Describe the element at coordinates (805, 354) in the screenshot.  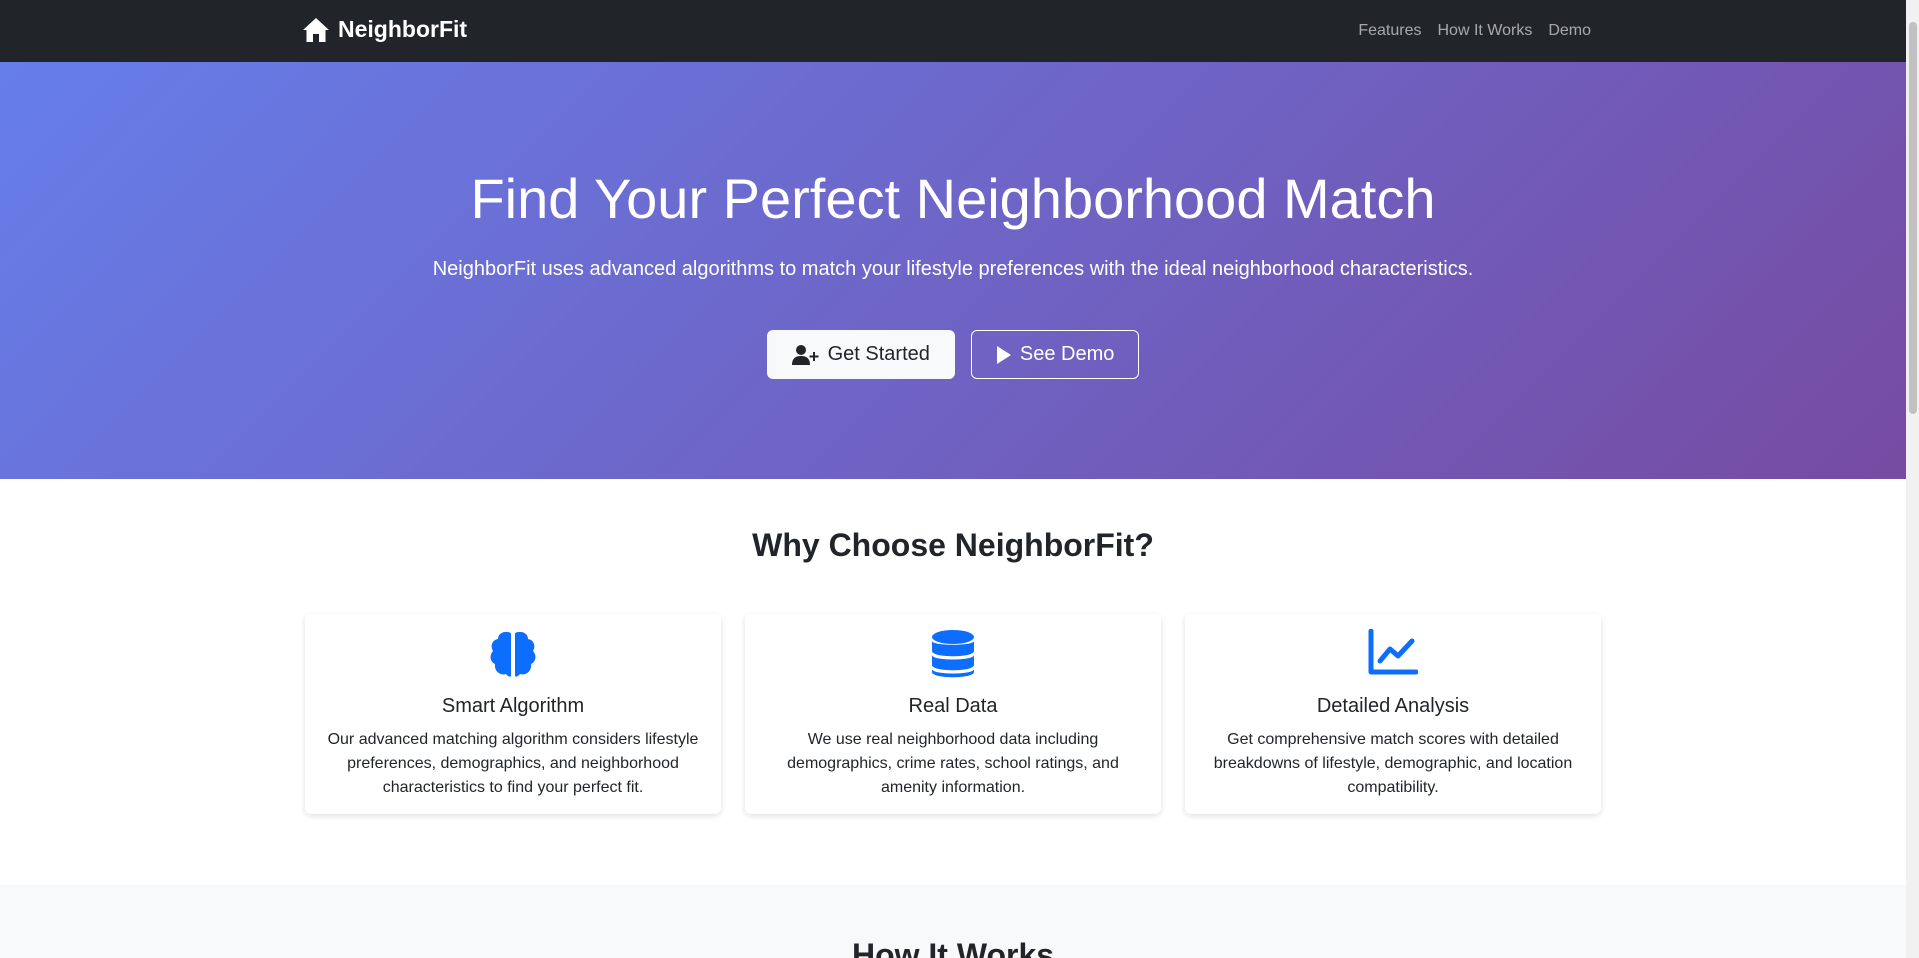
I see `user-plus-icon` at that location.